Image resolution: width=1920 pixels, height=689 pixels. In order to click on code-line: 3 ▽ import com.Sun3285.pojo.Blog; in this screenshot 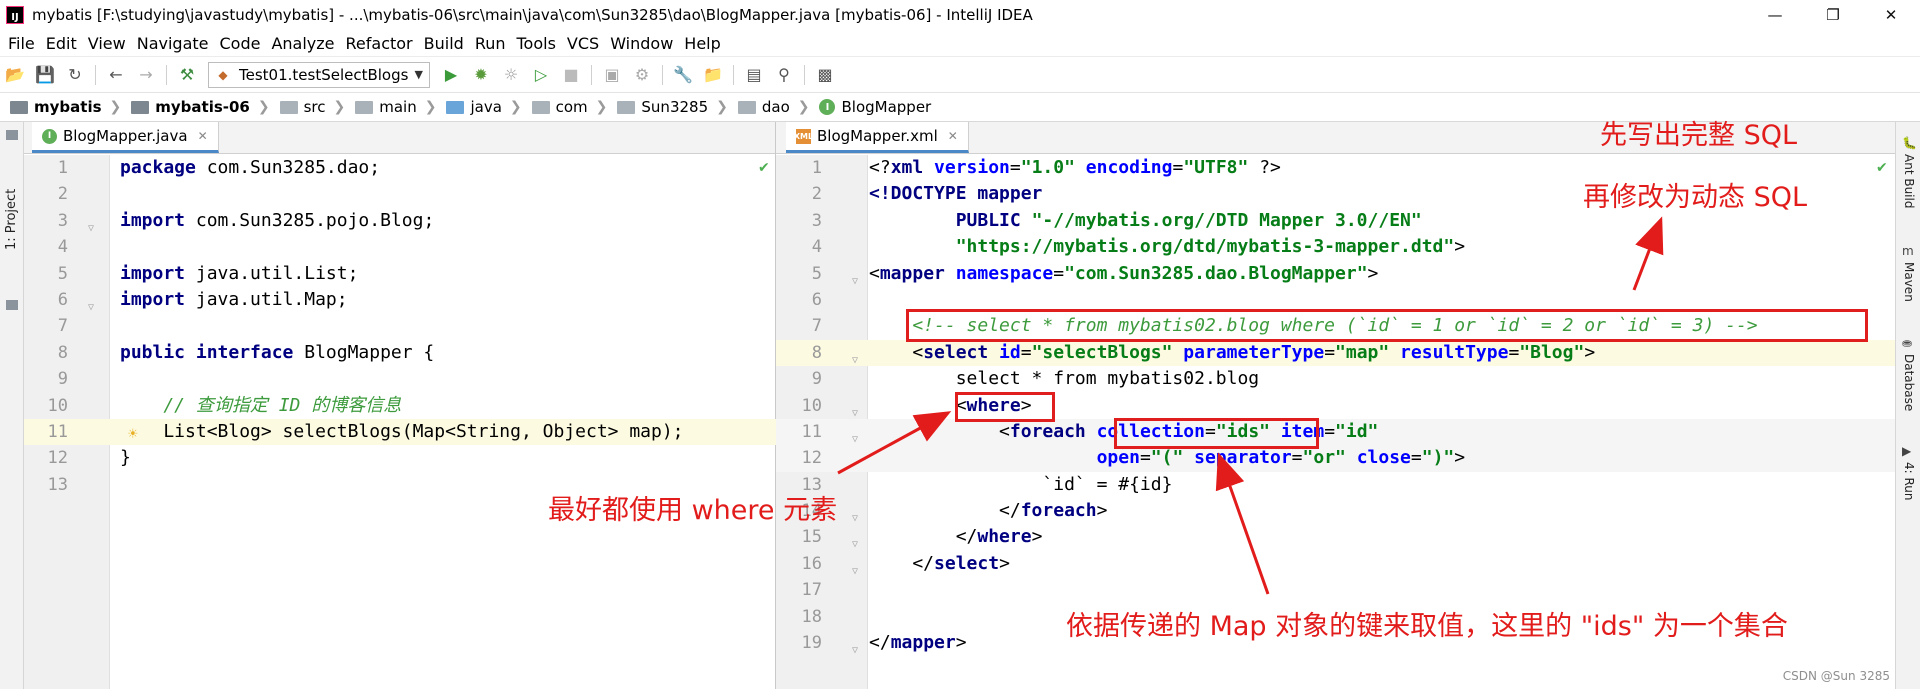, I will do `click(400, 221)`.